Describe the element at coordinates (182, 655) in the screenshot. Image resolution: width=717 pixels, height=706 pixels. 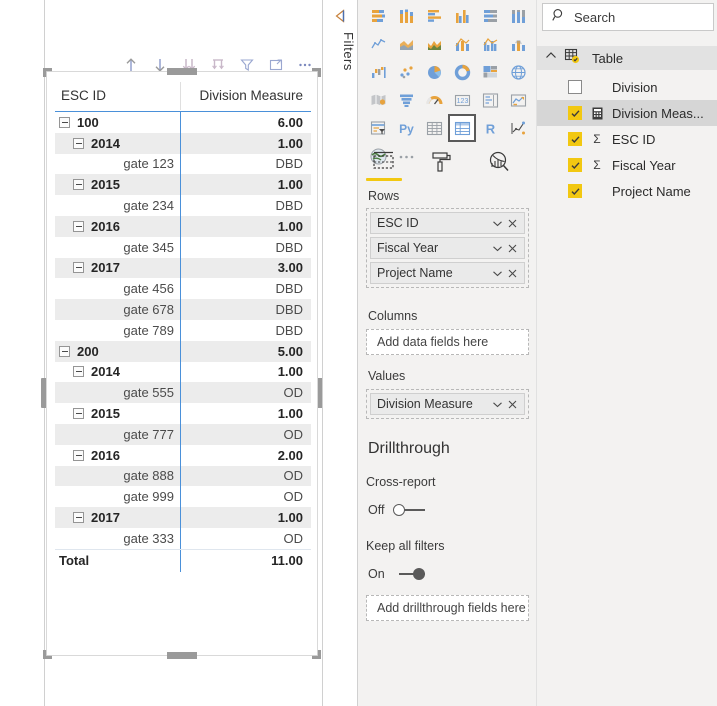
I see `selection-handle-bottom` at that location.